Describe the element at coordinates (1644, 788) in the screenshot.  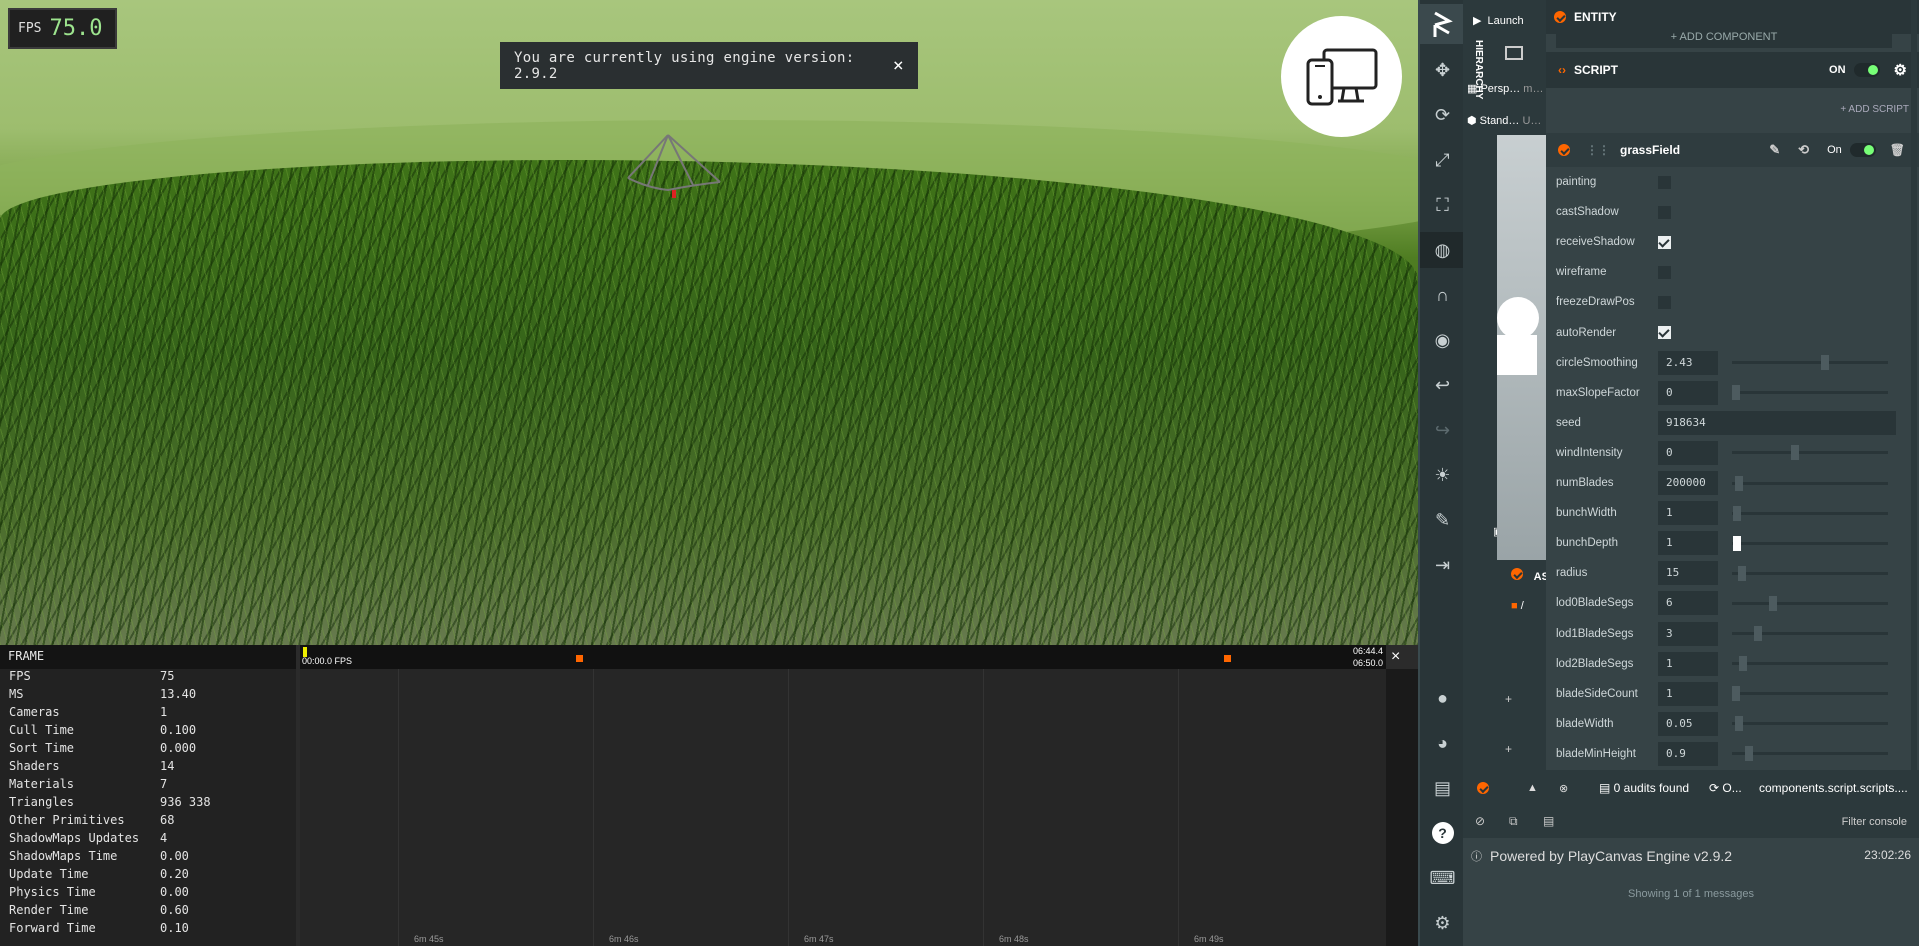
I see `audits-status: ▤ 0 audits found` at that location.